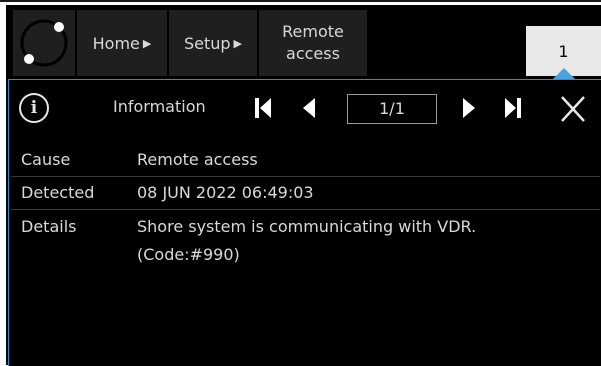 The width and height of the screenshot is (601, 366). Describe the element at coordinates (313, 31) in the screenshot. I see `breadcrumb-remote-line1: Remote` at that location.